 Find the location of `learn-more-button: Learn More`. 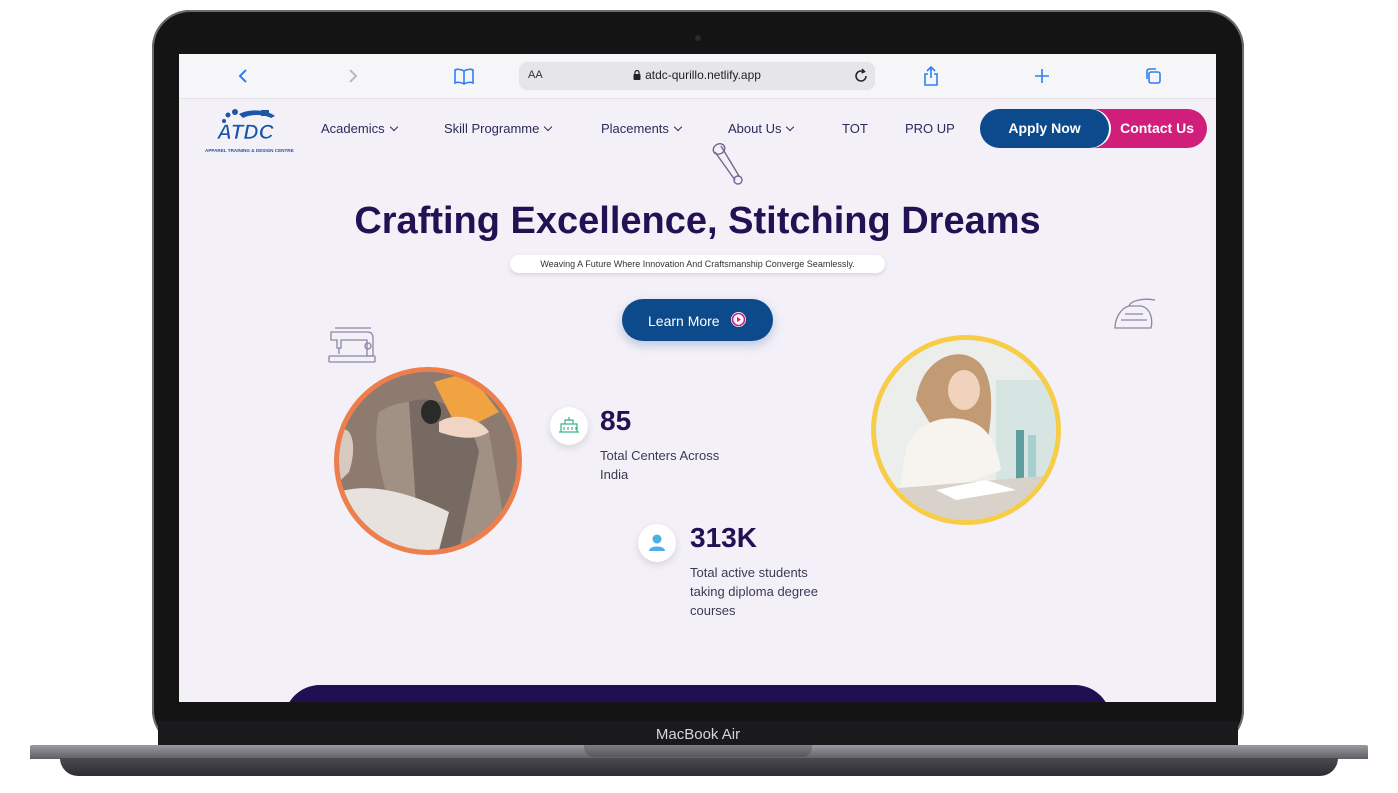

learn-more-button: Learn More is located at coordinates (697, 320).